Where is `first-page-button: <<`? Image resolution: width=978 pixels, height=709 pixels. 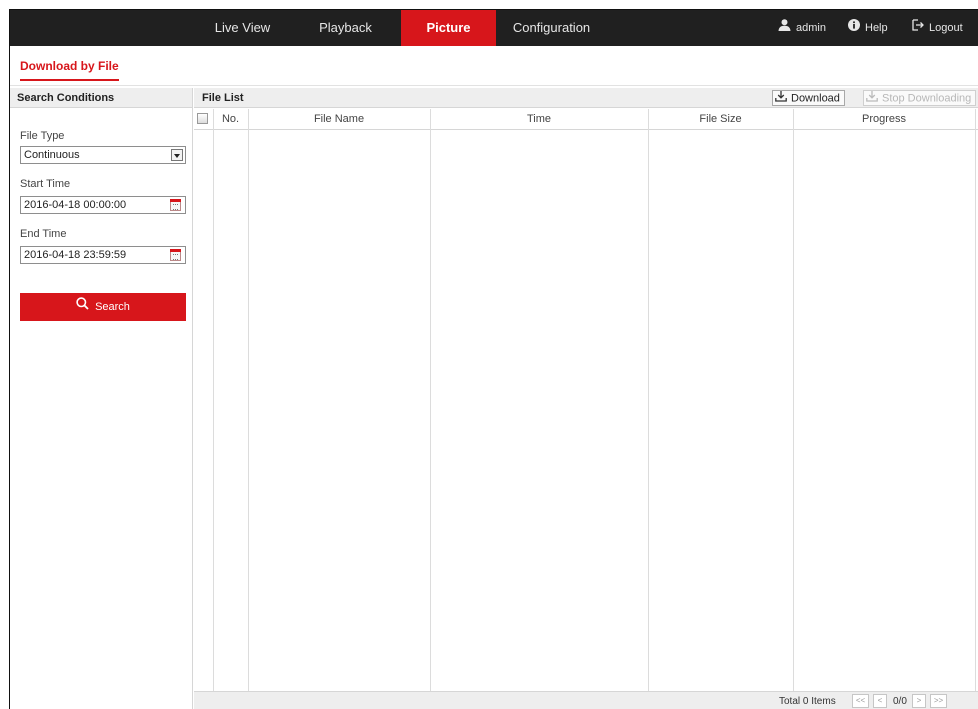 first-page-button: << is located at coordinates (860, 701).